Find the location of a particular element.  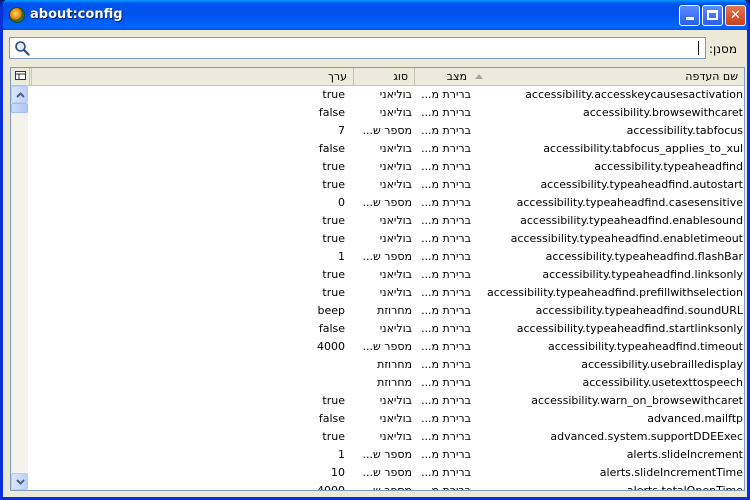

maximize-button is located at coordinates (712, 15).